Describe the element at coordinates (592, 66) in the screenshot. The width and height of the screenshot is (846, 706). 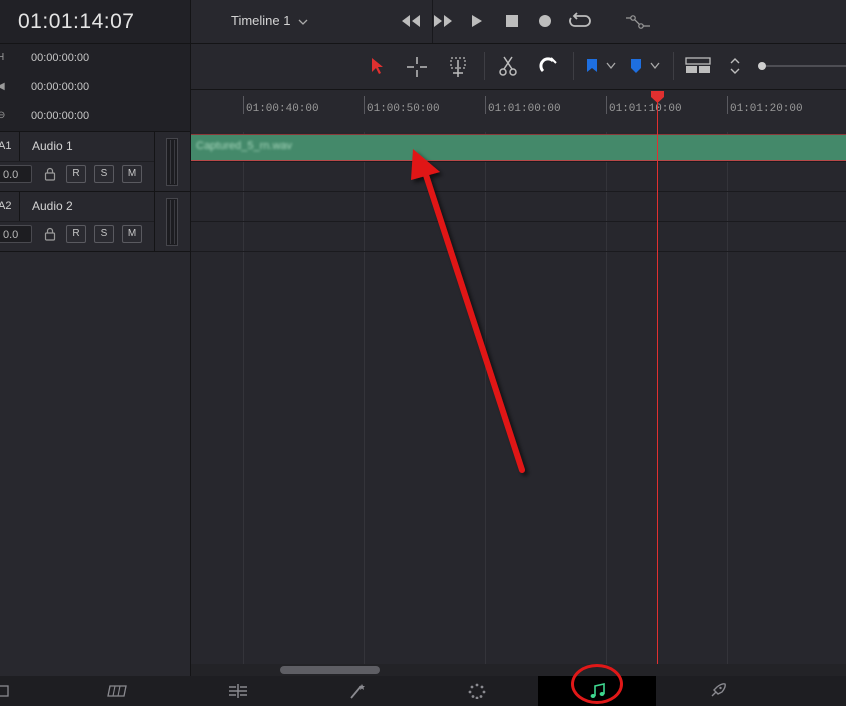
I see `flag-icon` at that location.